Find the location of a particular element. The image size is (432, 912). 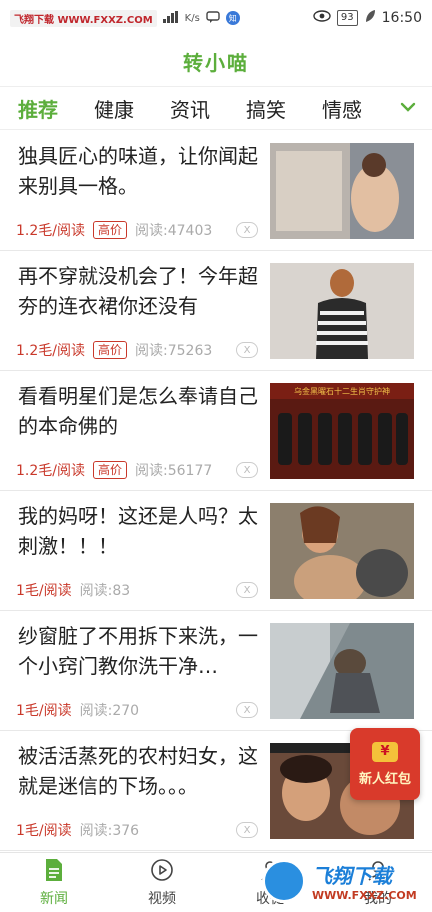

read-count: 阅读:75263 is located at coordinates (174, 351).